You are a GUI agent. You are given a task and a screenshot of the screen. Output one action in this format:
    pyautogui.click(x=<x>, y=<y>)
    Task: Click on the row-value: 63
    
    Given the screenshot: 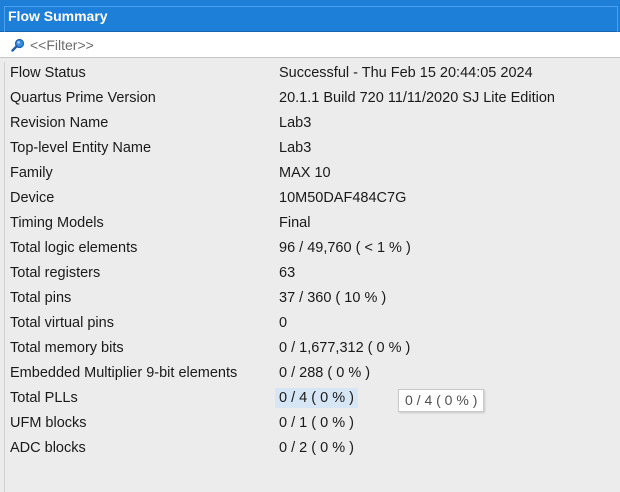 What is the action you would take?
    pyautogui.click(x=287, y=273)
    